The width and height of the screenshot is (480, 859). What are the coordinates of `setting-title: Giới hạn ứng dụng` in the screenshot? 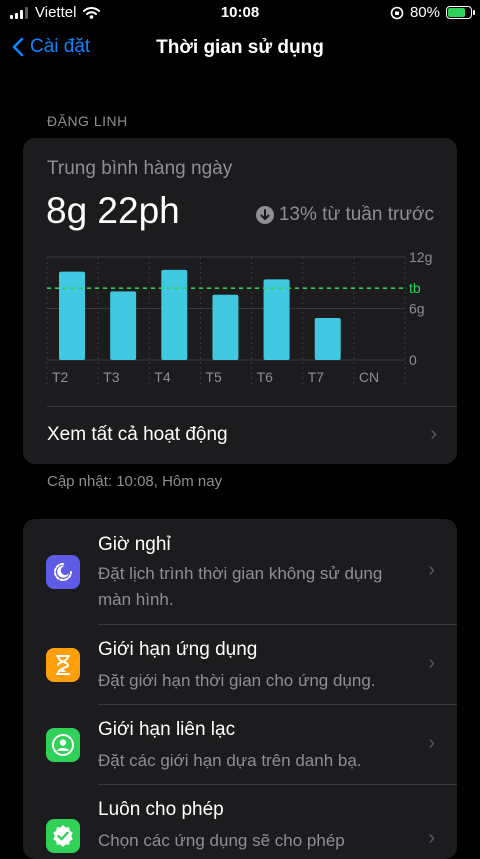 It's located at (178, 649).